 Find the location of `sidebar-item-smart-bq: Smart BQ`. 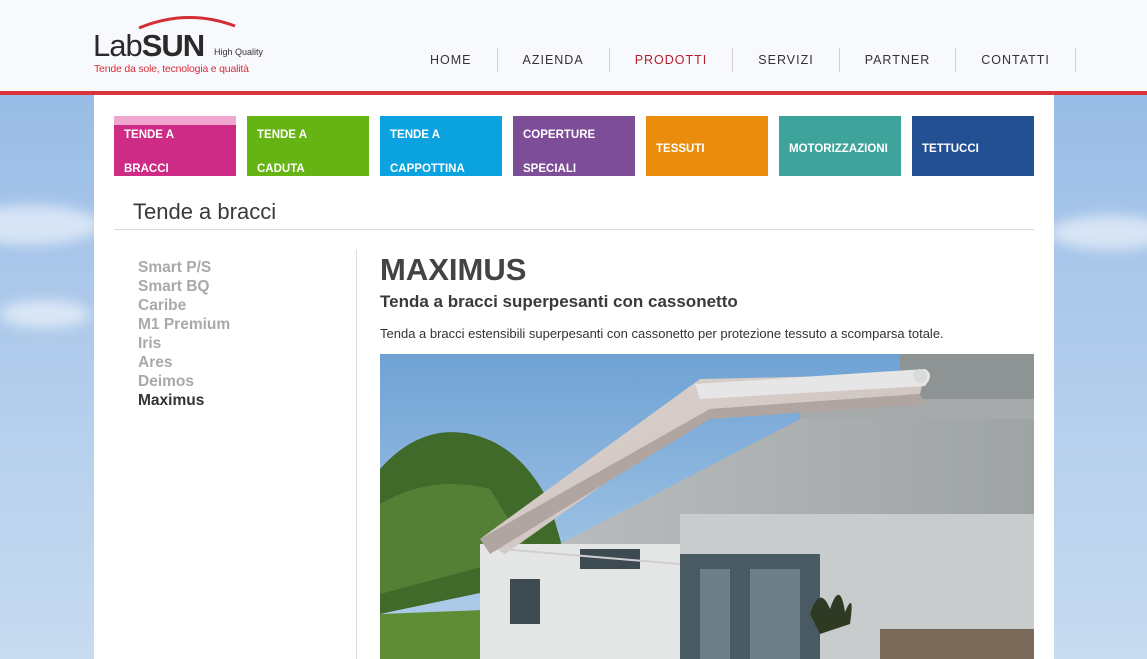

sidebar-item-smart-bq: Smart BQ is located at coordinates (184, 286).